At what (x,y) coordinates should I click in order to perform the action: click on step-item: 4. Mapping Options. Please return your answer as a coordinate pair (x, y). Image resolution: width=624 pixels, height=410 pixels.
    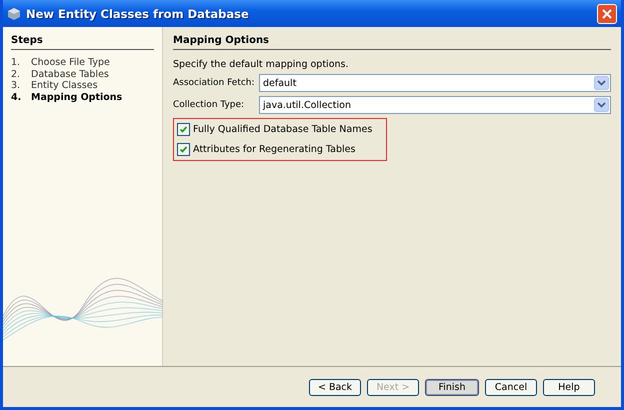
    Looking at the image, I should click on (67, 97).